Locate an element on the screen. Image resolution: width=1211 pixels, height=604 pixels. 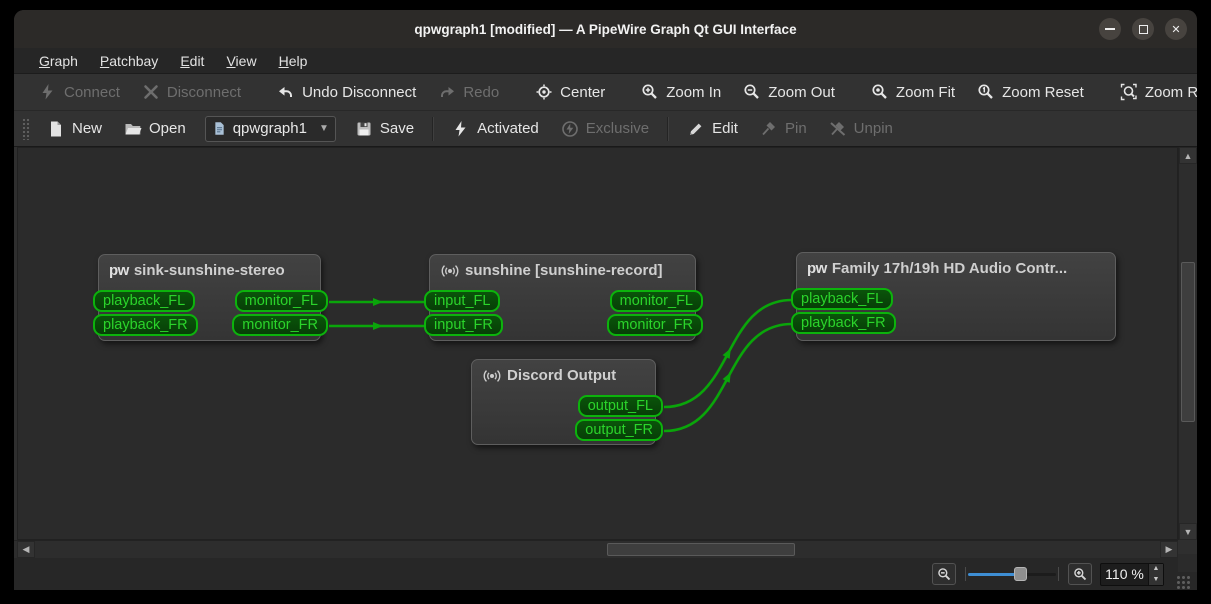
exclusive-button: Exclusive is located at coordinates (605, 129).